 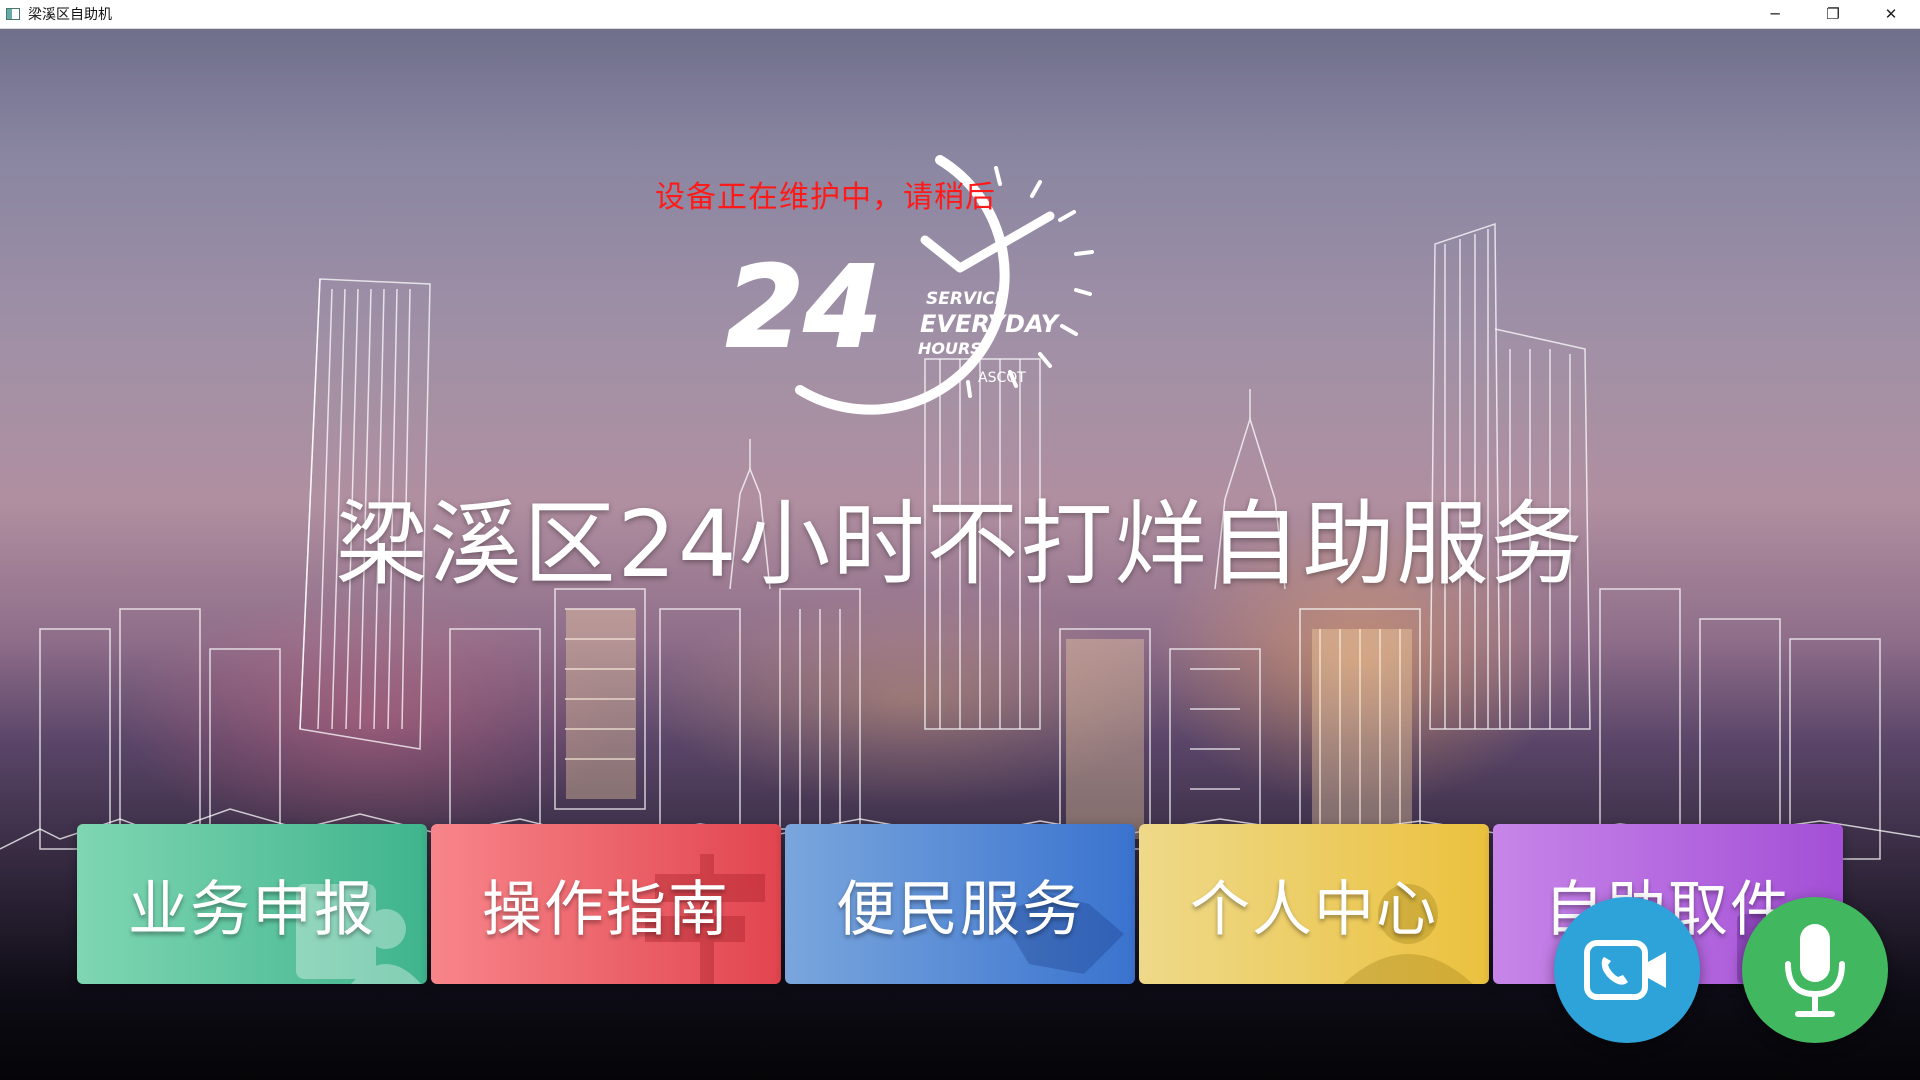 What do you see at coordinates (960, 909) in the screenshot?
I see `tile-label: 便民服务` at bounding box center [960, 909].